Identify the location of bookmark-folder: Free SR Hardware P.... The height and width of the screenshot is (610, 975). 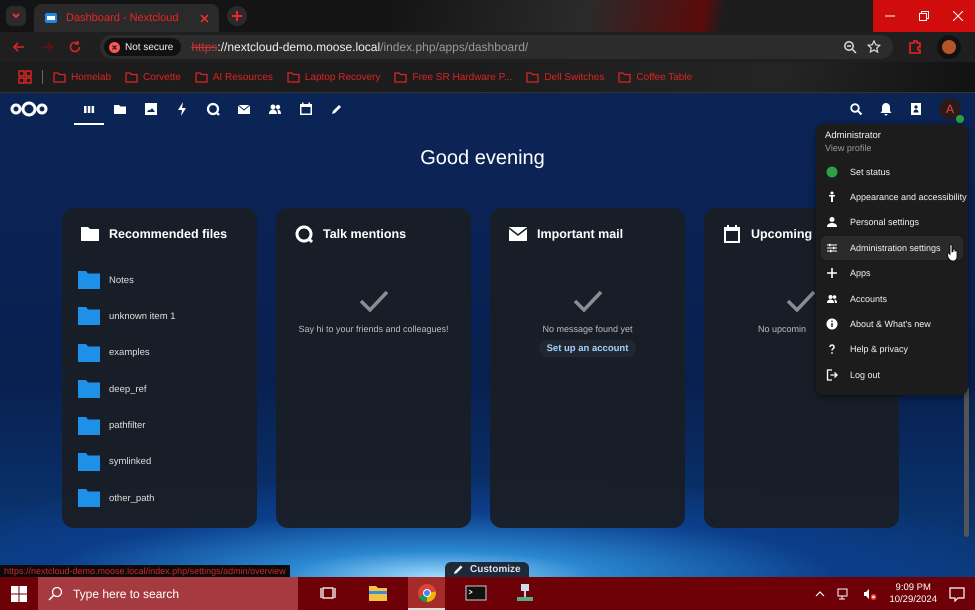
(453, 77).